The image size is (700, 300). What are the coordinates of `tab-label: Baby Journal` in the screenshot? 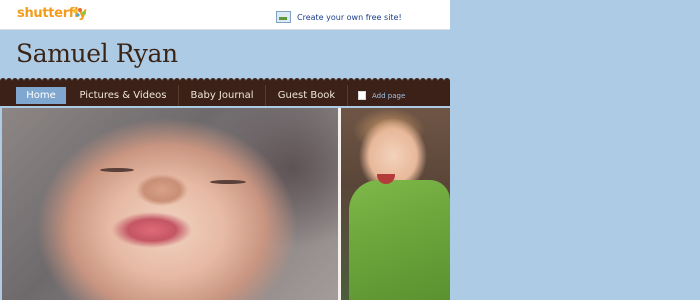 It's located at (222, 95).